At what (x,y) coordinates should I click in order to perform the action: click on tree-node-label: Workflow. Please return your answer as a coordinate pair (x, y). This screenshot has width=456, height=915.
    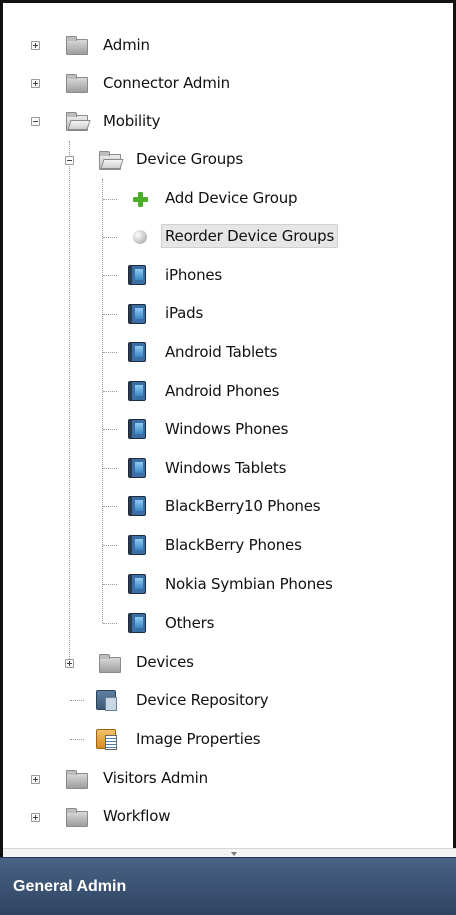
    Looking at the image, I should click on (137, 816).